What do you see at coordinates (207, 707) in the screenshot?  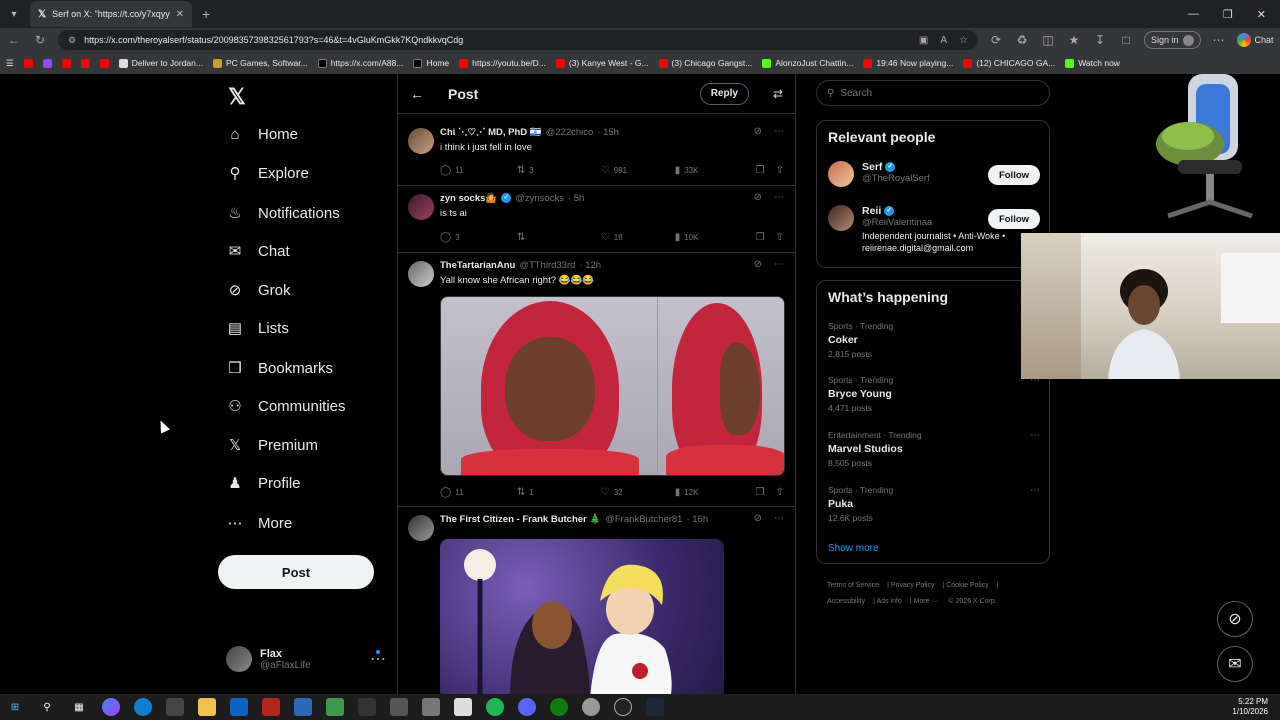 I see `file-explorer-icon` at bounding box center [207, 707].